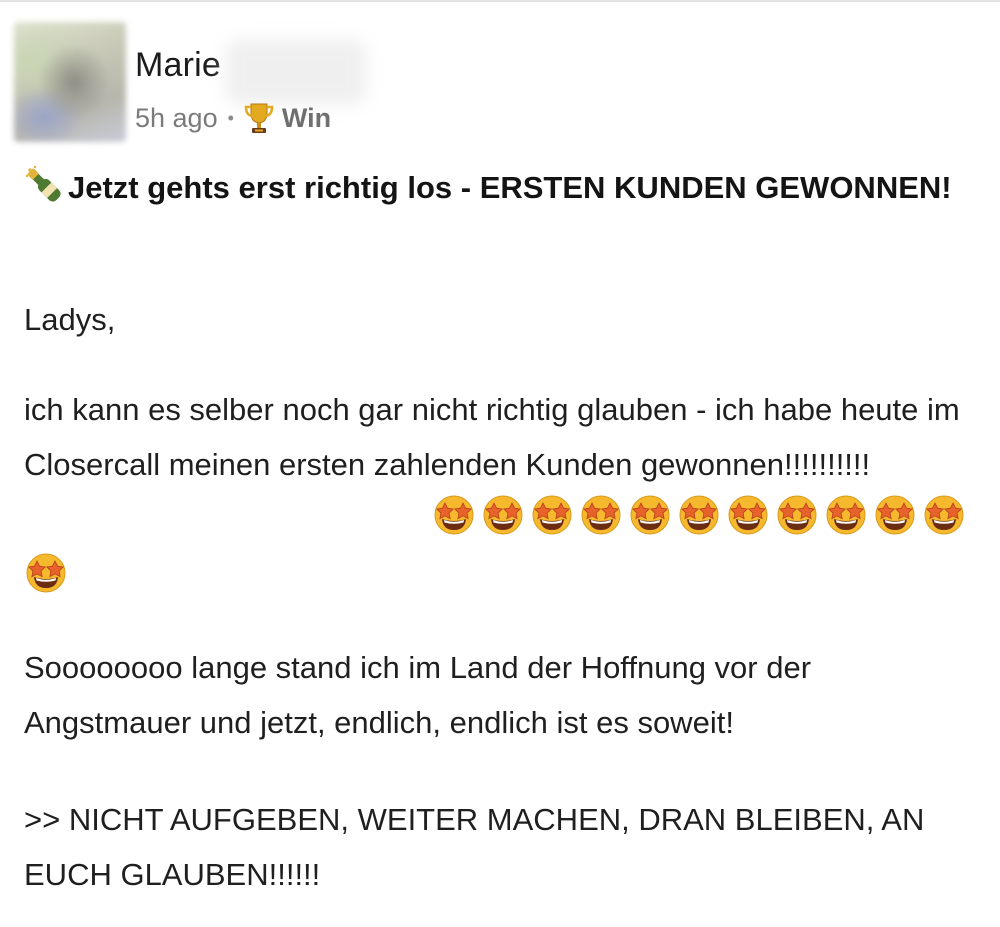 This screenshot has height=927, width=1000. What do you see at coordinates (500, 1) in the screenshot?
I see `top-divider` at bounding box center [500, 1].